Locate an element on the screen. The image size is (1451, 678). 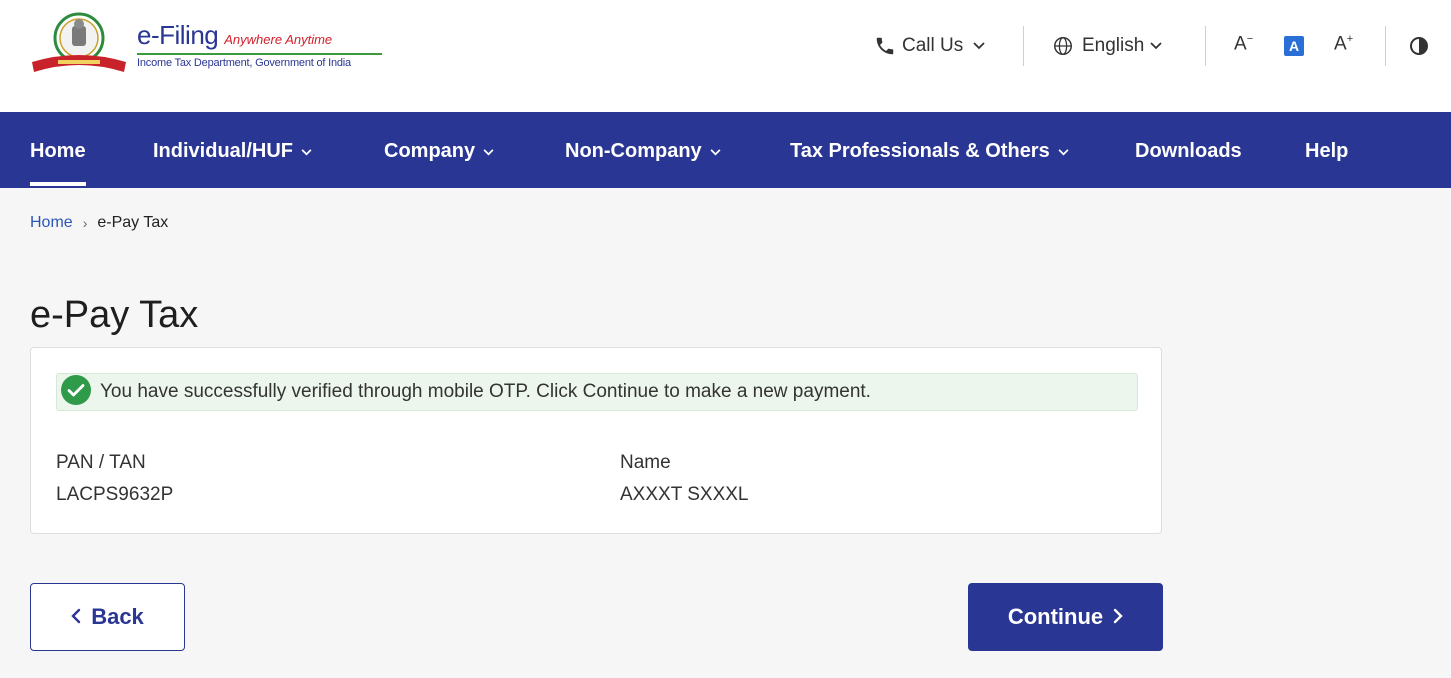
brand-title: e-Filing is located at coordinates (178, 35).